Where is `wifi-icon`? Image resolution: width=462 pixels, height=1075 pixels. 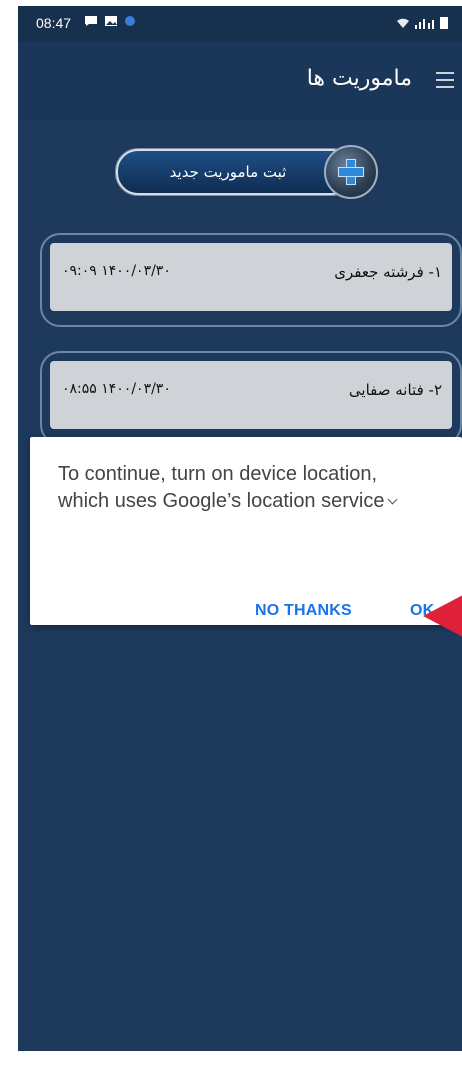
wifi-icon is located at coordinates (403, 23).